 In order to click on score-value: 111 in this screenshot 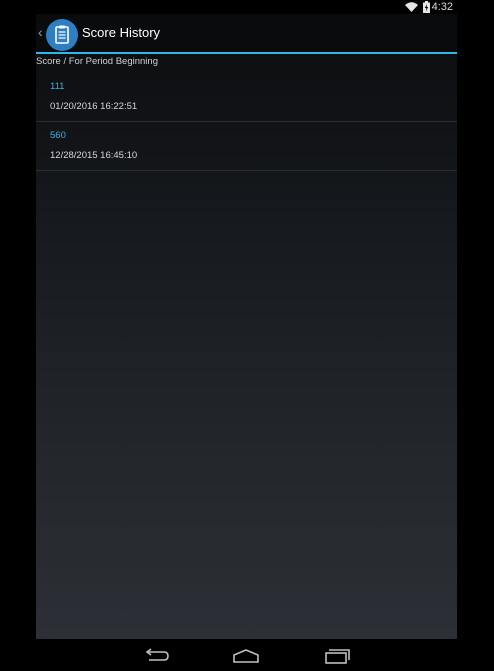, I will do `click(57, 86)`.